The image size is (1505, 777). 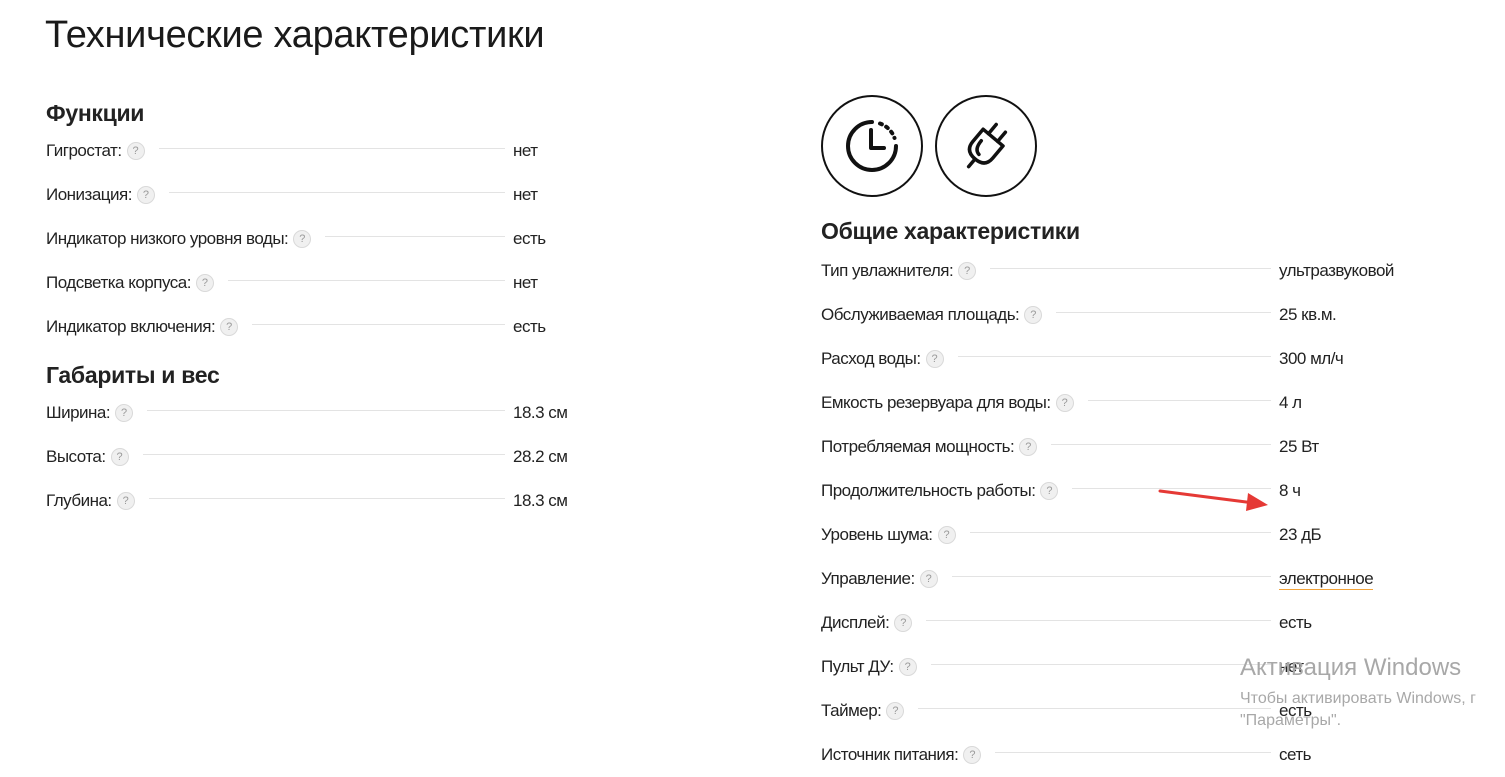 I want to click on spec-row-height: Высота: ? 28.2 см, so click(x=308, y=457).